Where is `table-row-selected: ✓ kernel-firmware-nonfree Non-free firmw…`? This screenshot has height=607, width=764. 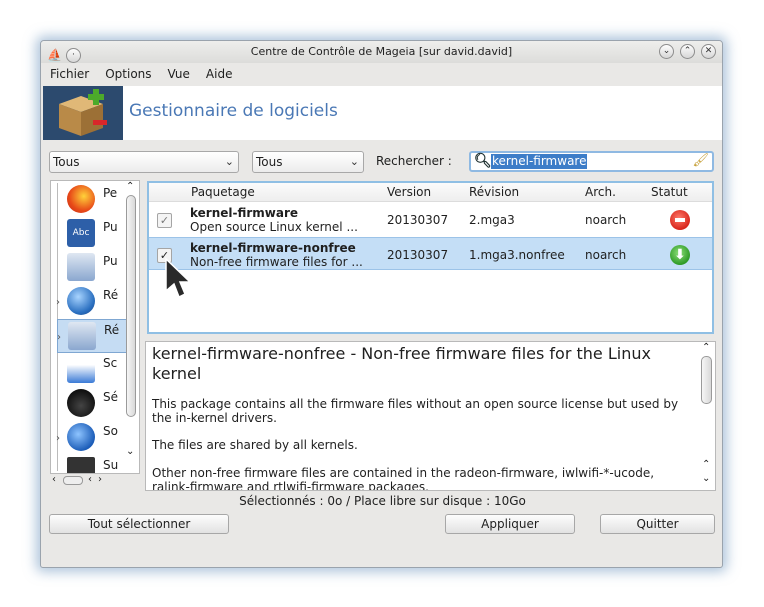 table-row-selected: ✓ kernel-firmware-nonfree Non-free firmw… is located at coordinates (430, 253).